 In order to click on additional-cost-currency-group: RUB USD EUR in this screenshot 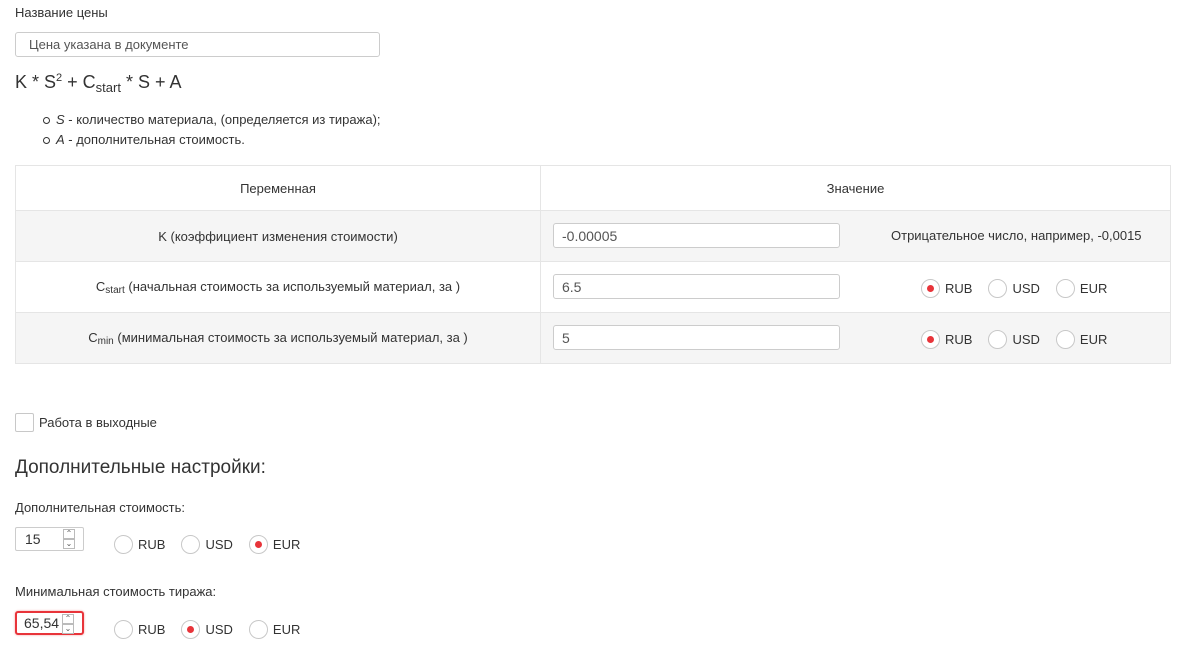, I will do `click(215, 544)`.